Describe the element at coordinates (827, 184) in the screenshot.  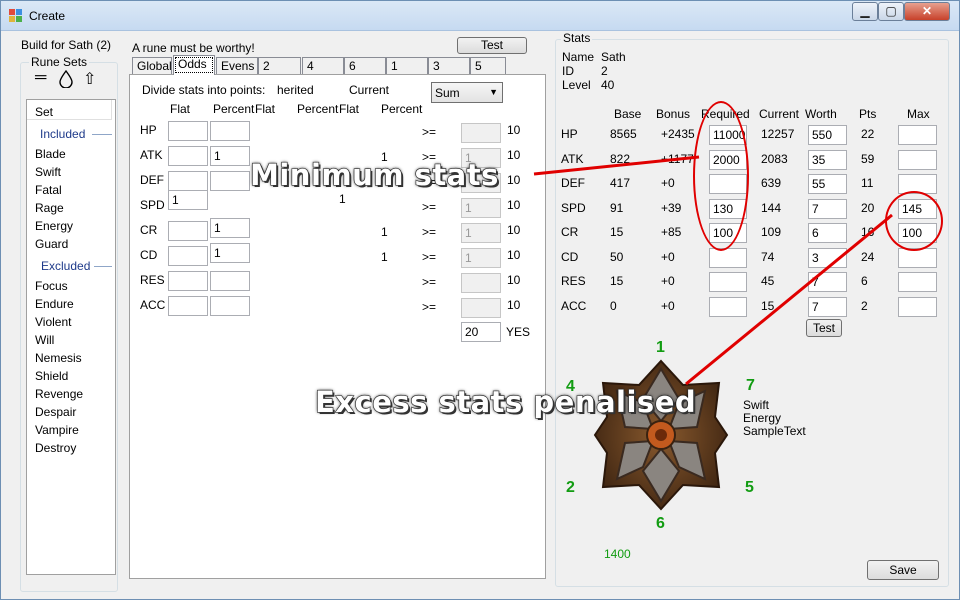
I see `worth-input-def: 55` at that location.